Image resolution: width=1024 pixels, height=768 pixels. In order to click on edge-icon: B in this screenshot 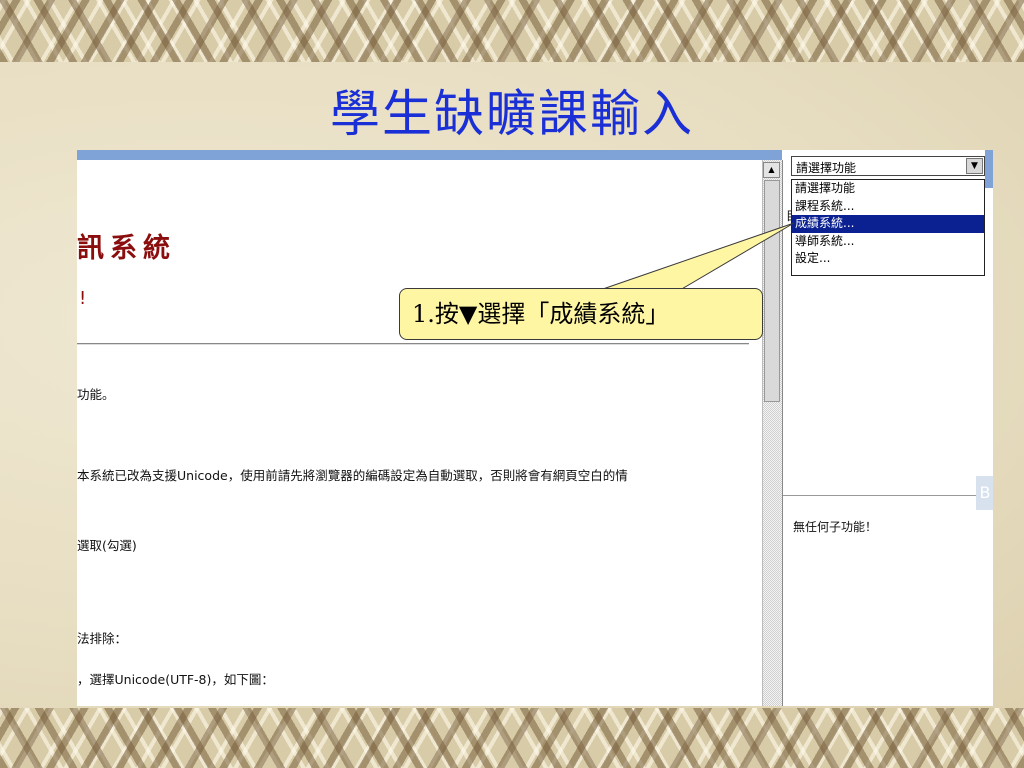, I will do `click(984, 493)`.